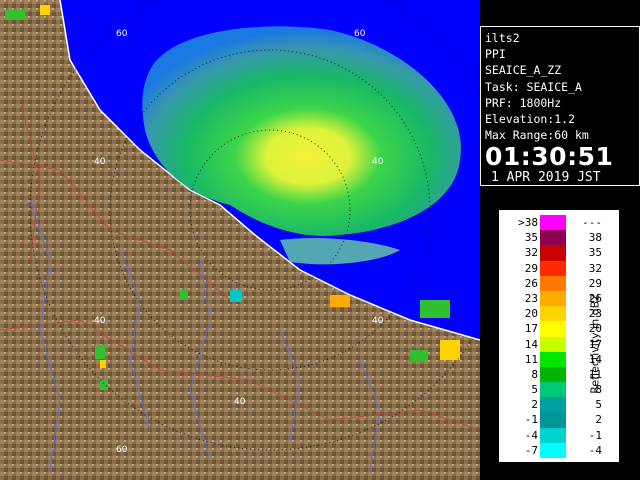 This screenshot has width=640, height=480. What do you see at coordinates (531, 420) in the screenshot?
I see `scale-low-value: -1` at bounding box center [531, 420].